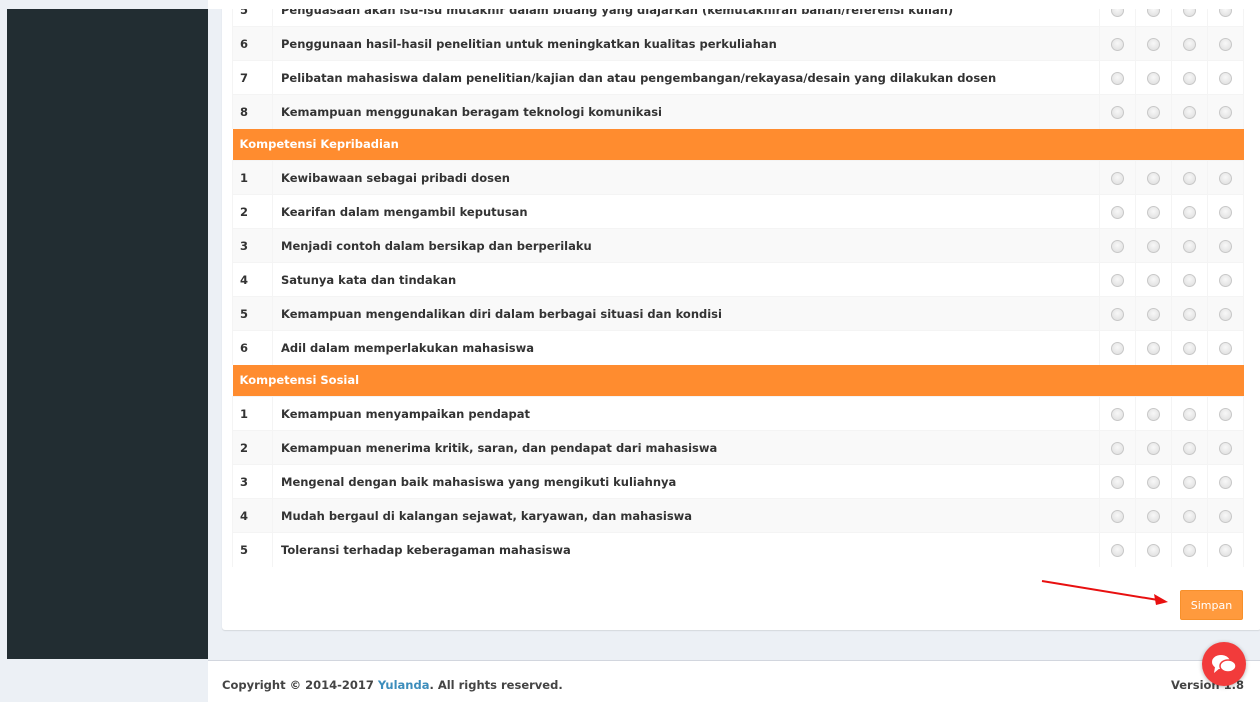 The width and height of the screenshot is (1260, 702). What do you see at coordinates (1211, 605) in the screenshot?
I see `save-button: Simpan` at bounding box center [1211, 605].